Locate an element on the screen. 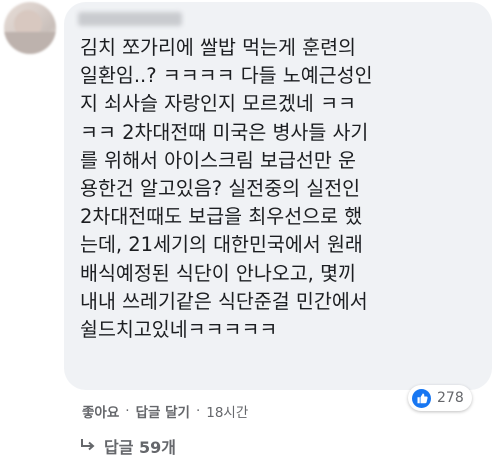 The width and height of the screenshot is (500, 473). reply-link: 답글 달기 is located at coordinates (163, 411).